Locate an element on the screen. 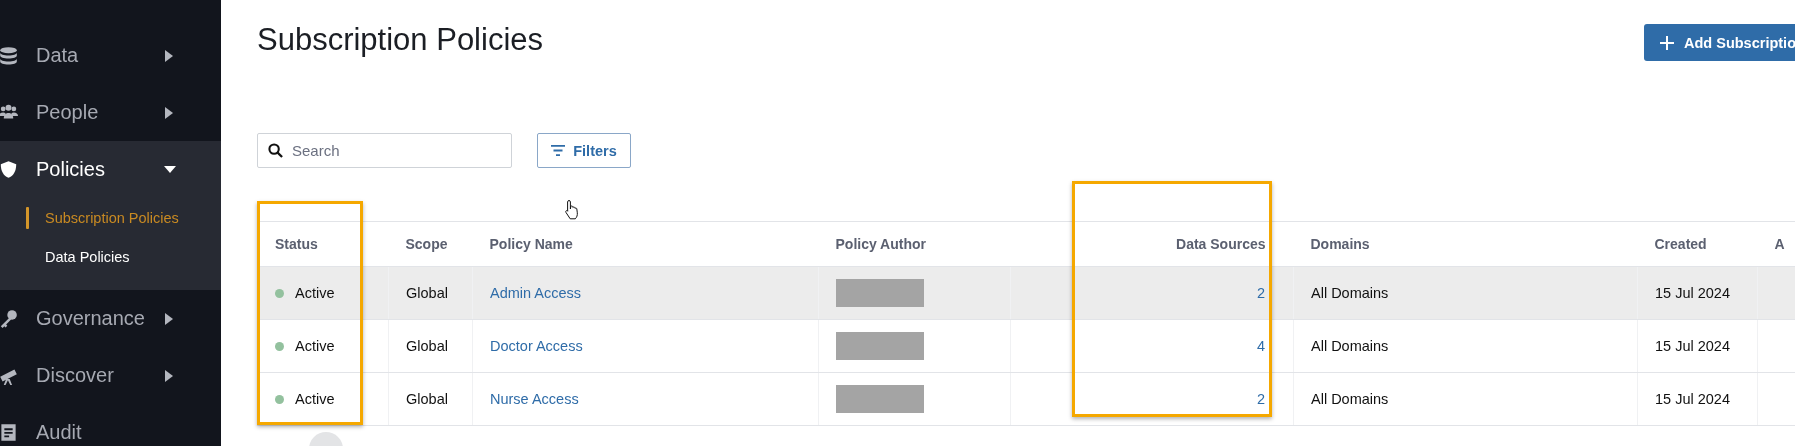 This screenshot has height=446, width=1795. sidebar-item: Policies is located at coordinates (110, 169).